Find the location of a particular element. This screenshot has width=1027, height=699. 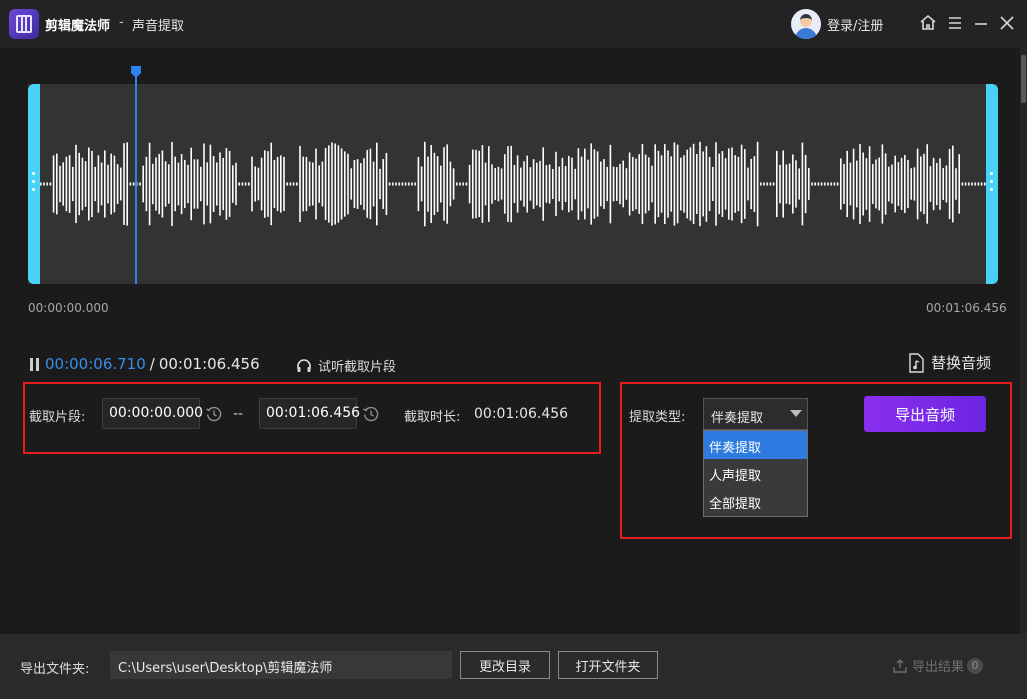

playhead-marker-icon is located at coordinates (136, 72).